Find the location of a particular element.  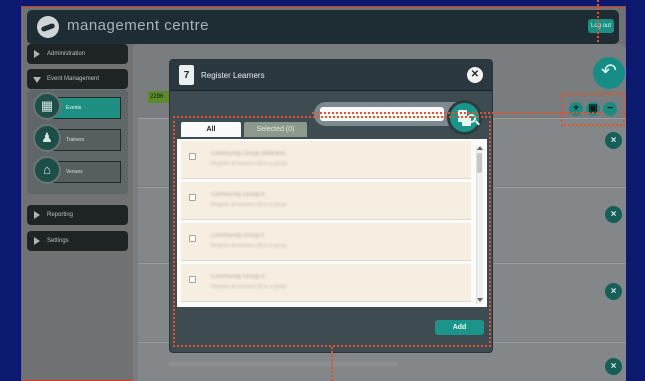

blurred-text-line is located at coordinates (283, 364).